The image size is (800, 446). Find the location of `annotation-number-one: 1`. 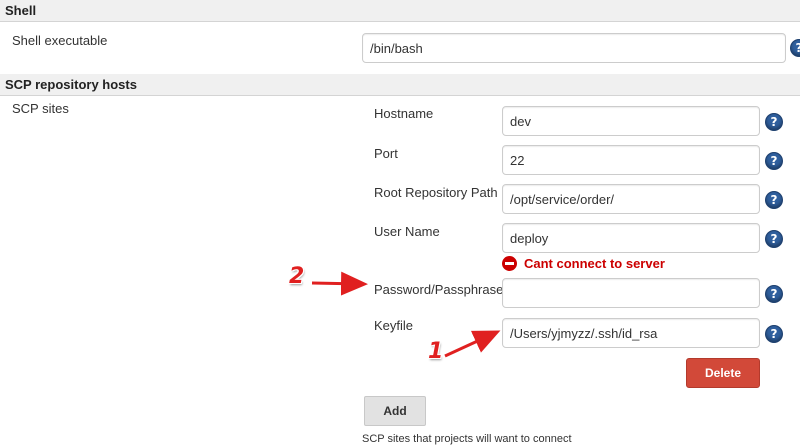

annotation-number-one: 1 is located at coordinates (436, 351).